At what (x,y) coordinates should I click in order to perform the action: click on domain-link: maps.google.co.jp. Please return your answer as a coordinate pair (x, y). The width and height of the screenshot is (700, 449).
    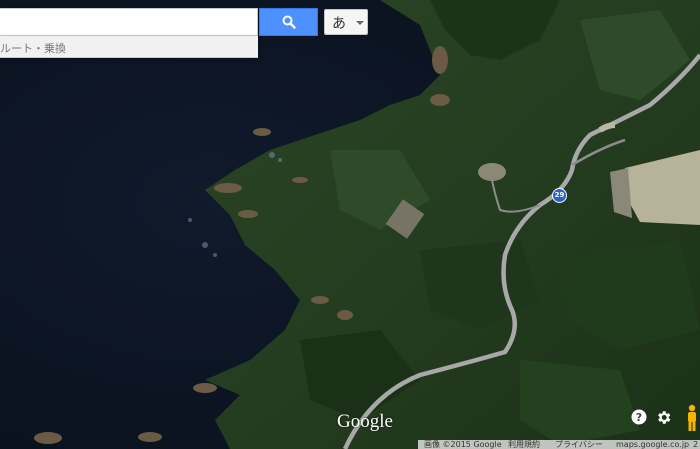
    Looking at the image, I should click on (652, 444).